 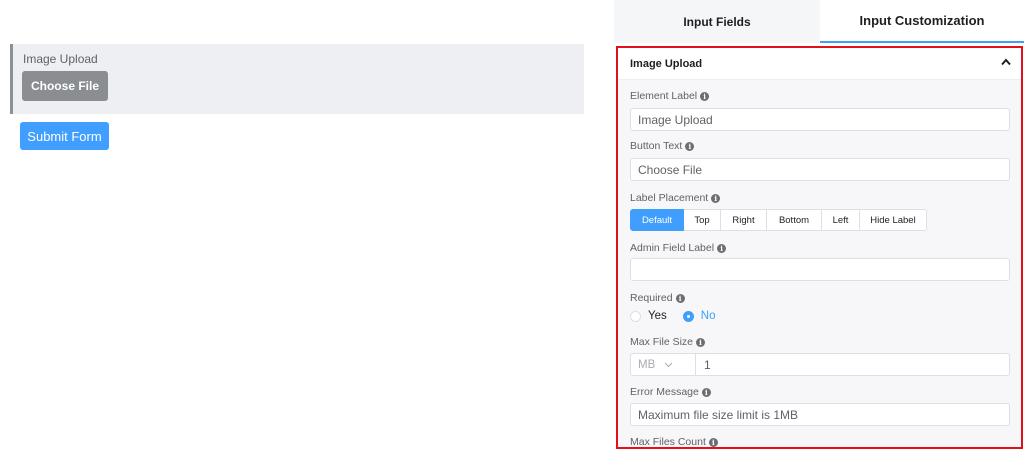 What do you see at coordinates (820, 119) in the screenshot?
I see `element-label-input: Image Upload` at bounding box center [820, 119].